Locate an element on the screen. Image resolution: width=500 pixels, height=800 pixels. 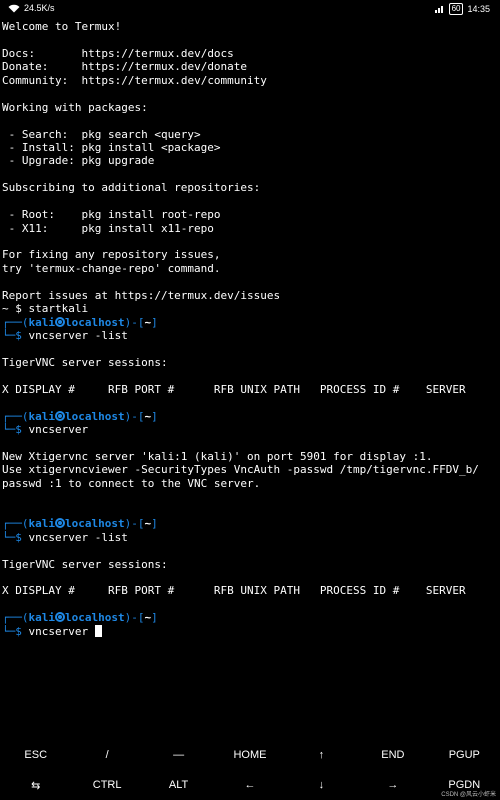
community-line: Community: https://termux.dev/community is located at coordinates (250, 80).